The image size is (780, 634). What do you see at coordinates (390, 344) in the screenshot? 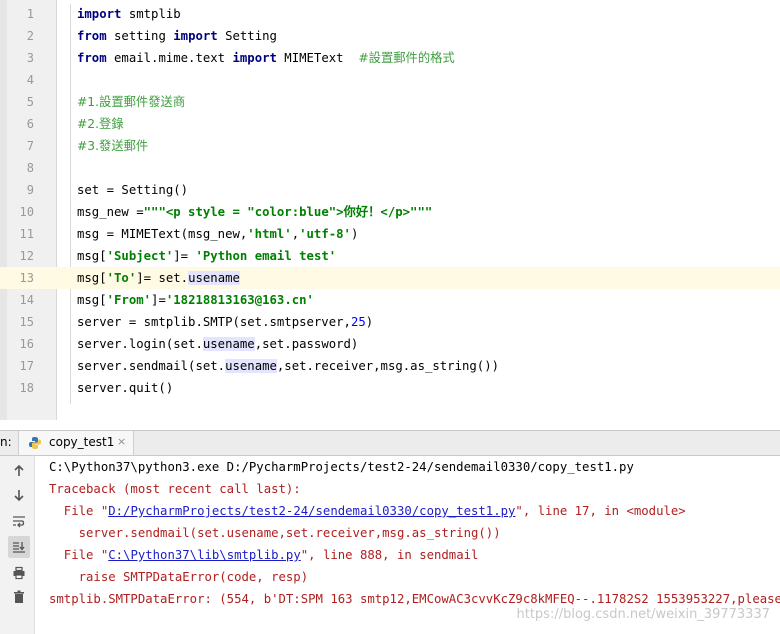
I see `code-line: 16 server.login(set.usename,set.password)` at bounding box center [390, 344].